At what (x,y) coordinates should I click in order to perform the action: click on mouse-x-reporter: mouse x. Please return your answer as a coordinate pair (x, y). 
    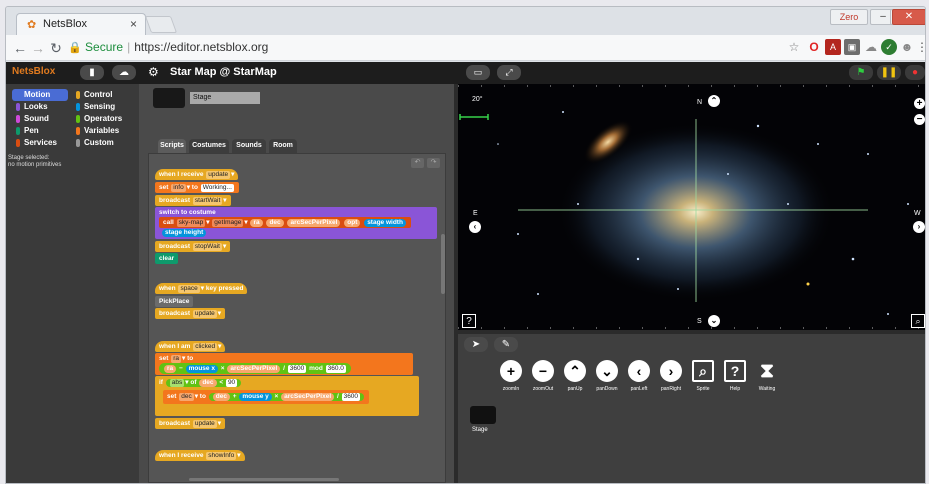
    Looking at the image, I should click on (201, 369).